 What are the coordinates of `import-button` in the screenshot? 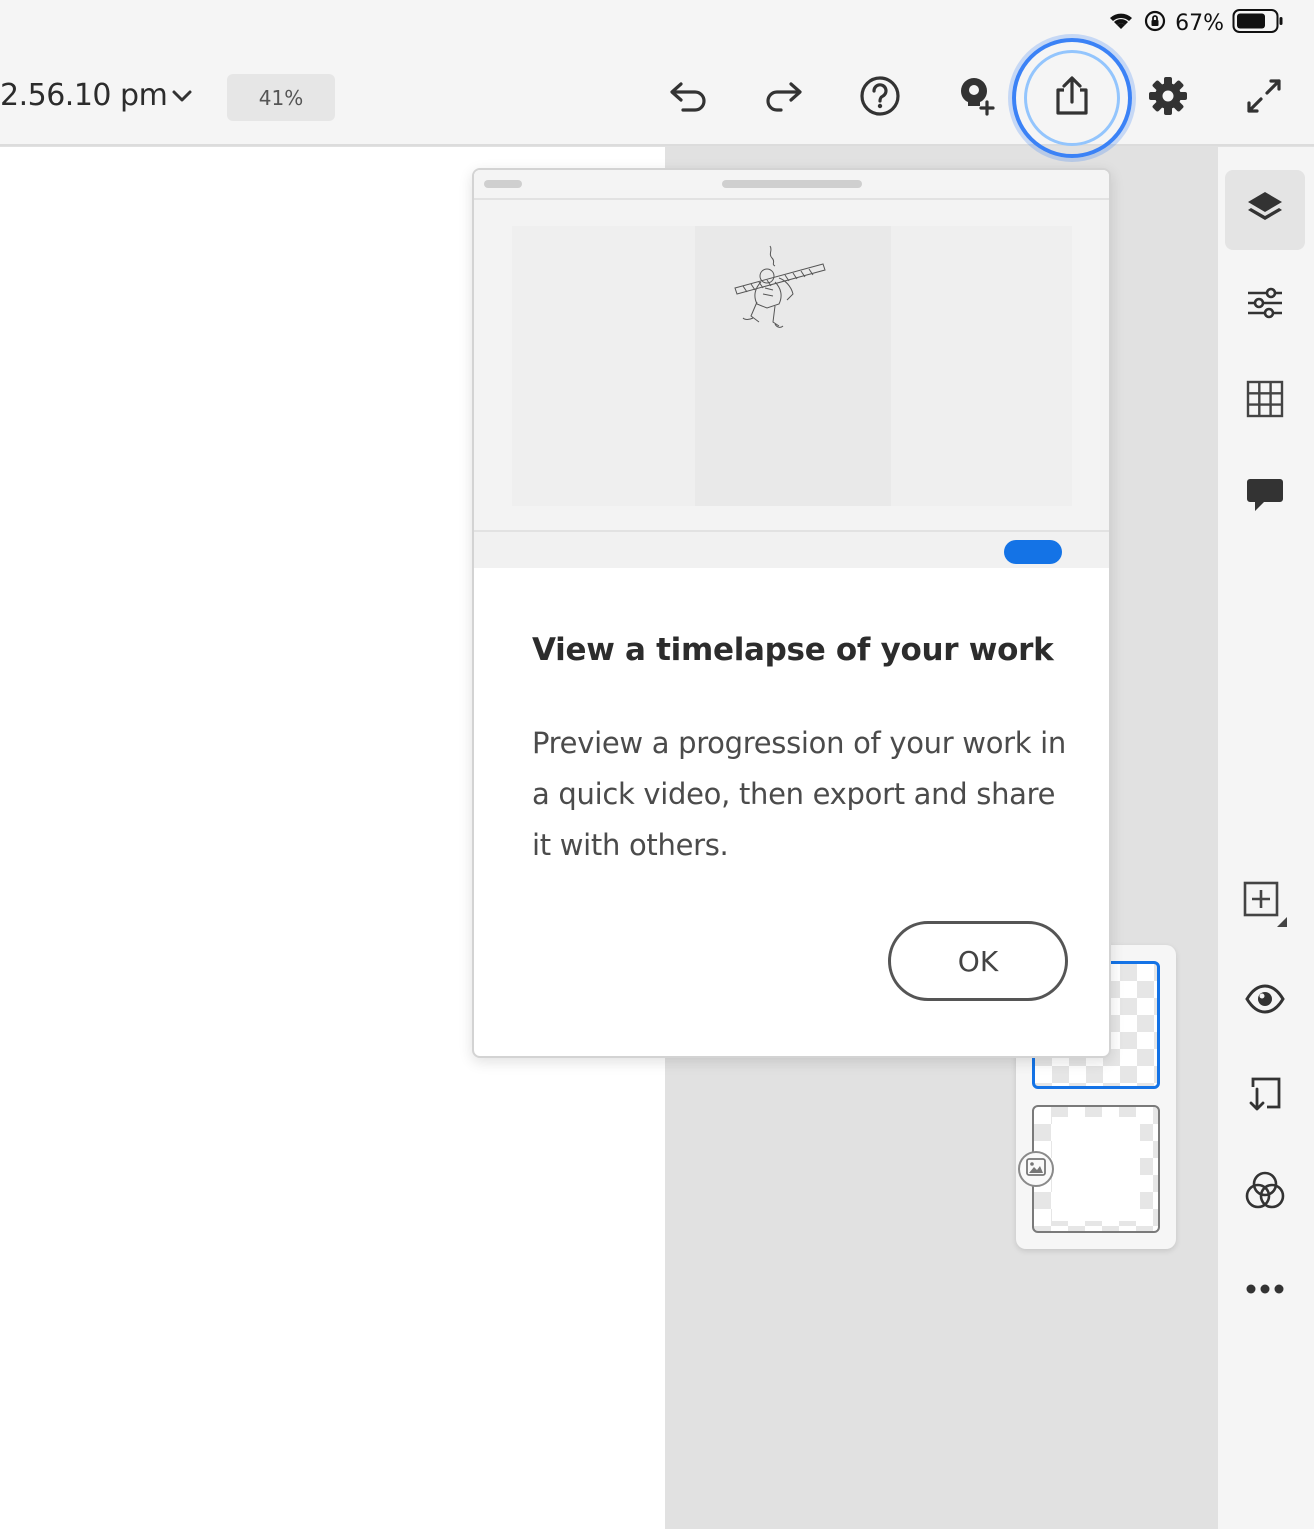 It's located at (1265, 1097).